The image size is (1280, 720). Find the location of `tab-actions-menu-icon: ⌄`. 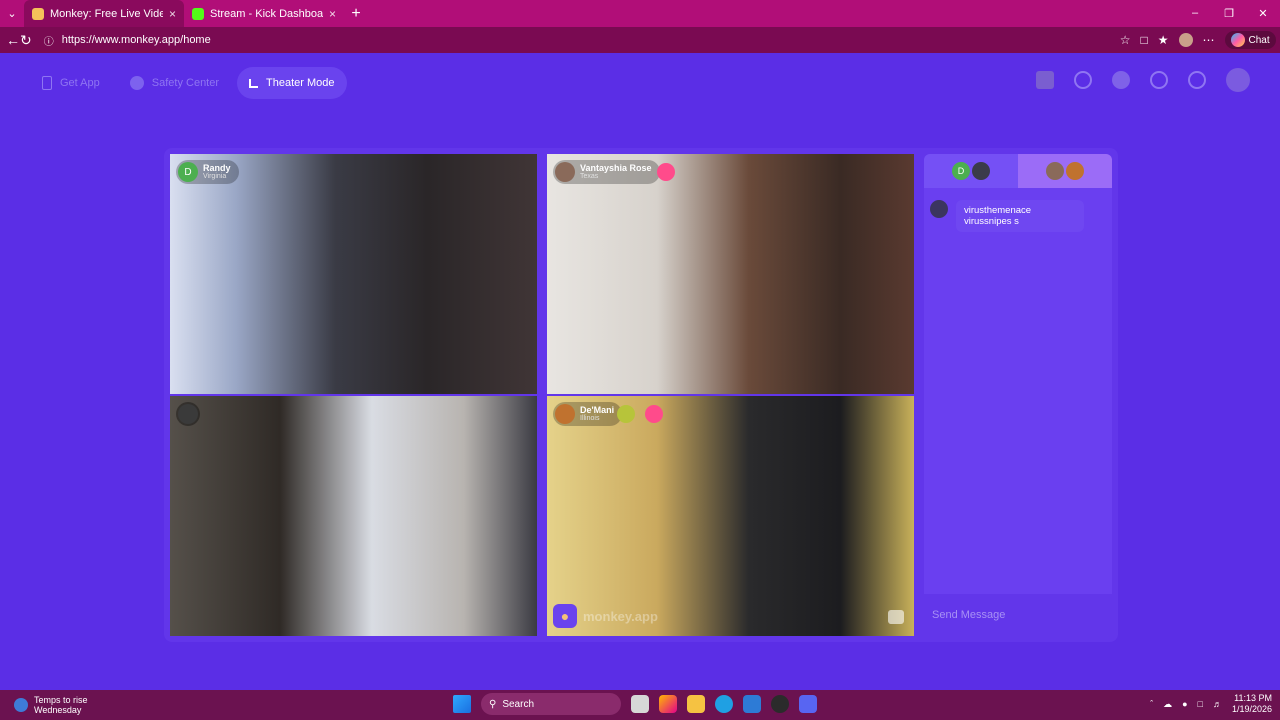

tab-actions-menu-icon: ⌄ is located at coordinates (12, 13).